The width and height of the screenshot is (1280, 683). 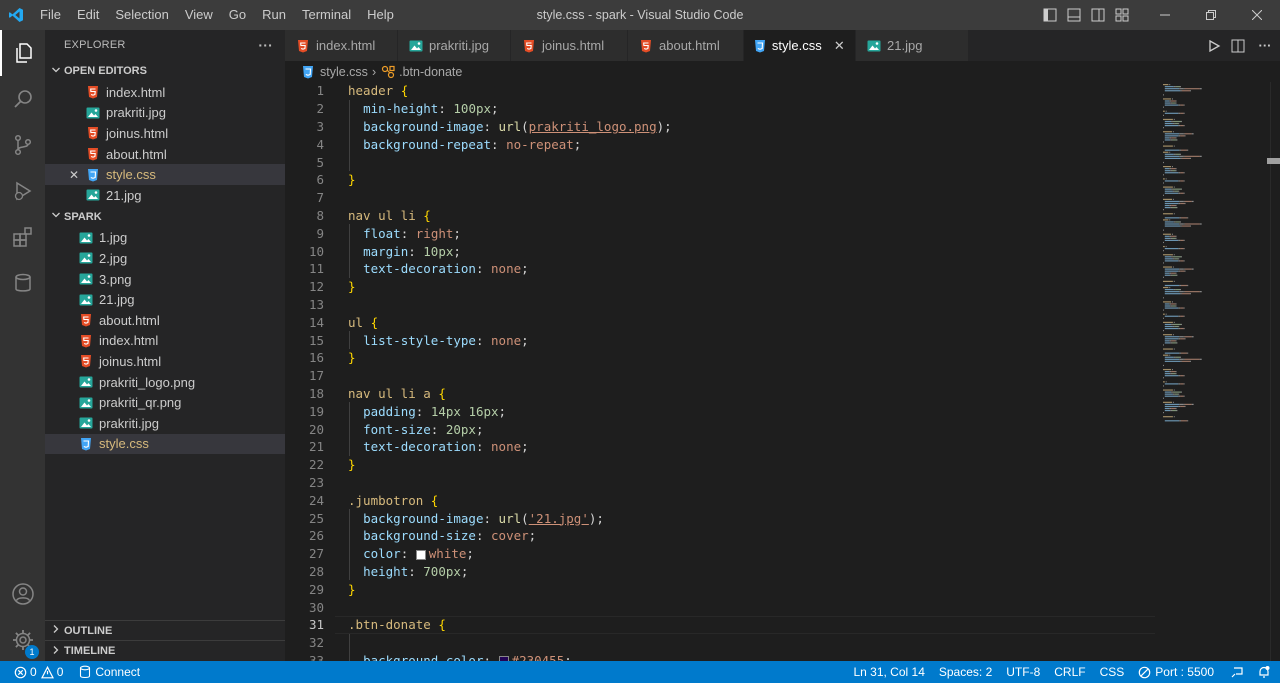 What do you see at coordinates (569, 45) in the screenshot?
I see `tab-joinus-html: joinus.html` at bounding box center [569, 45].